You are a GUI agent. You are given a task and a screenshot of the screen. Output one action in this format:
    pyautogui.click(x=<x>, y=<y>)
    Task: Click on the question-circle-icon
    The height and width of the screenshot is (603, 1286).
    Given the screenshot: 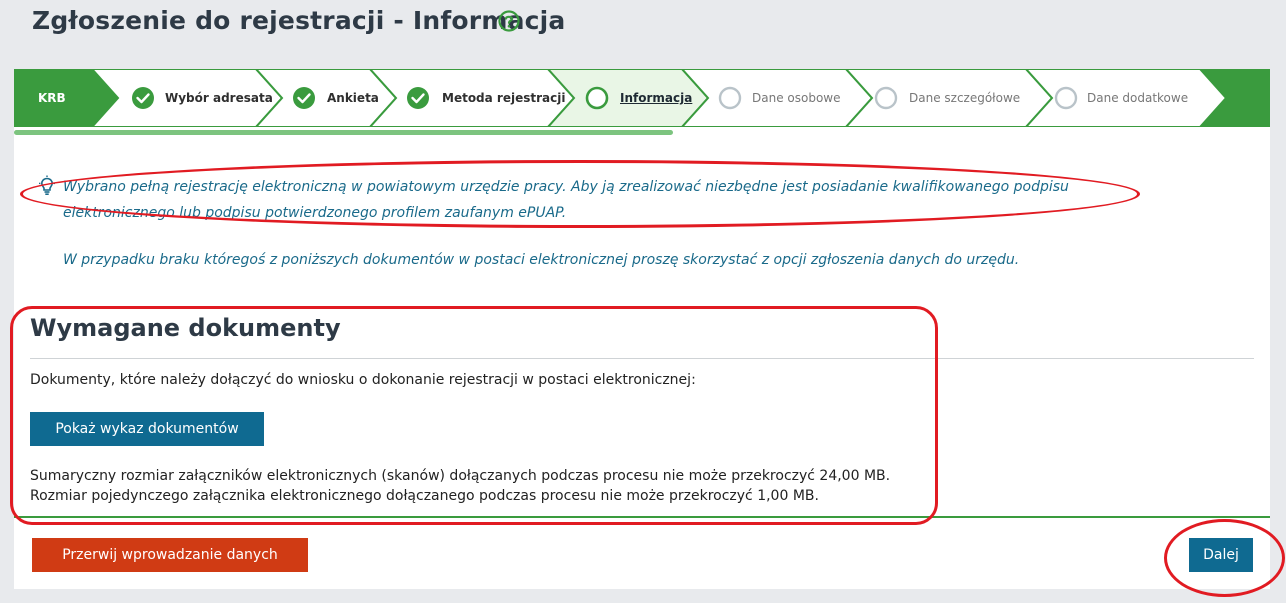 What is the action you would take?
    pyautogui.click(x=509, y=21)
    